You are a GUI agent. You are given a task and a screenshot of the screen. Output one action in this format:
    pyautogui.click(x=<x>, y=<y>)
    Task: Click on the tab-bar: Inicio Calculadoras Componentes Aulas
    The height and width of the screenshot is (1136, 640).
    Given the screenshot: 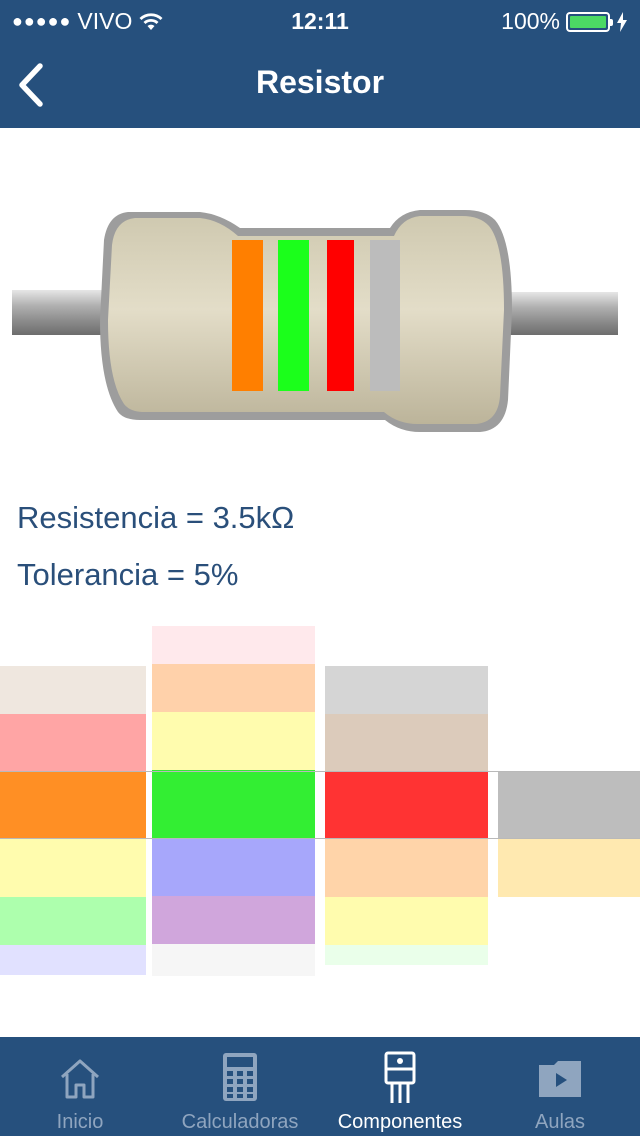 What is the action you would take?
    pyautogui.click(x=320, y=1086)
    